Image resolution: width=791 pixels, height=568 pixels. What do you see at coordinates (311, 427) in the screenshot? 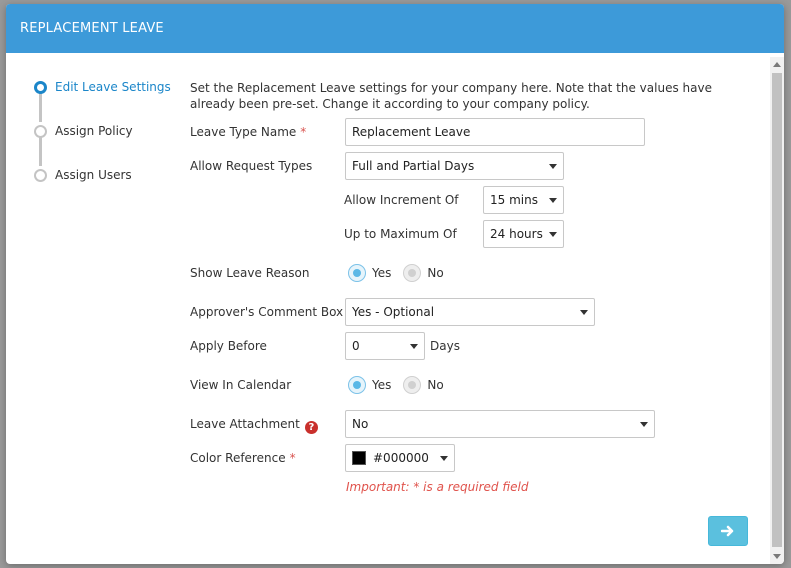
I see `question-circle-icon: ?` at bounding box center [311, 427].